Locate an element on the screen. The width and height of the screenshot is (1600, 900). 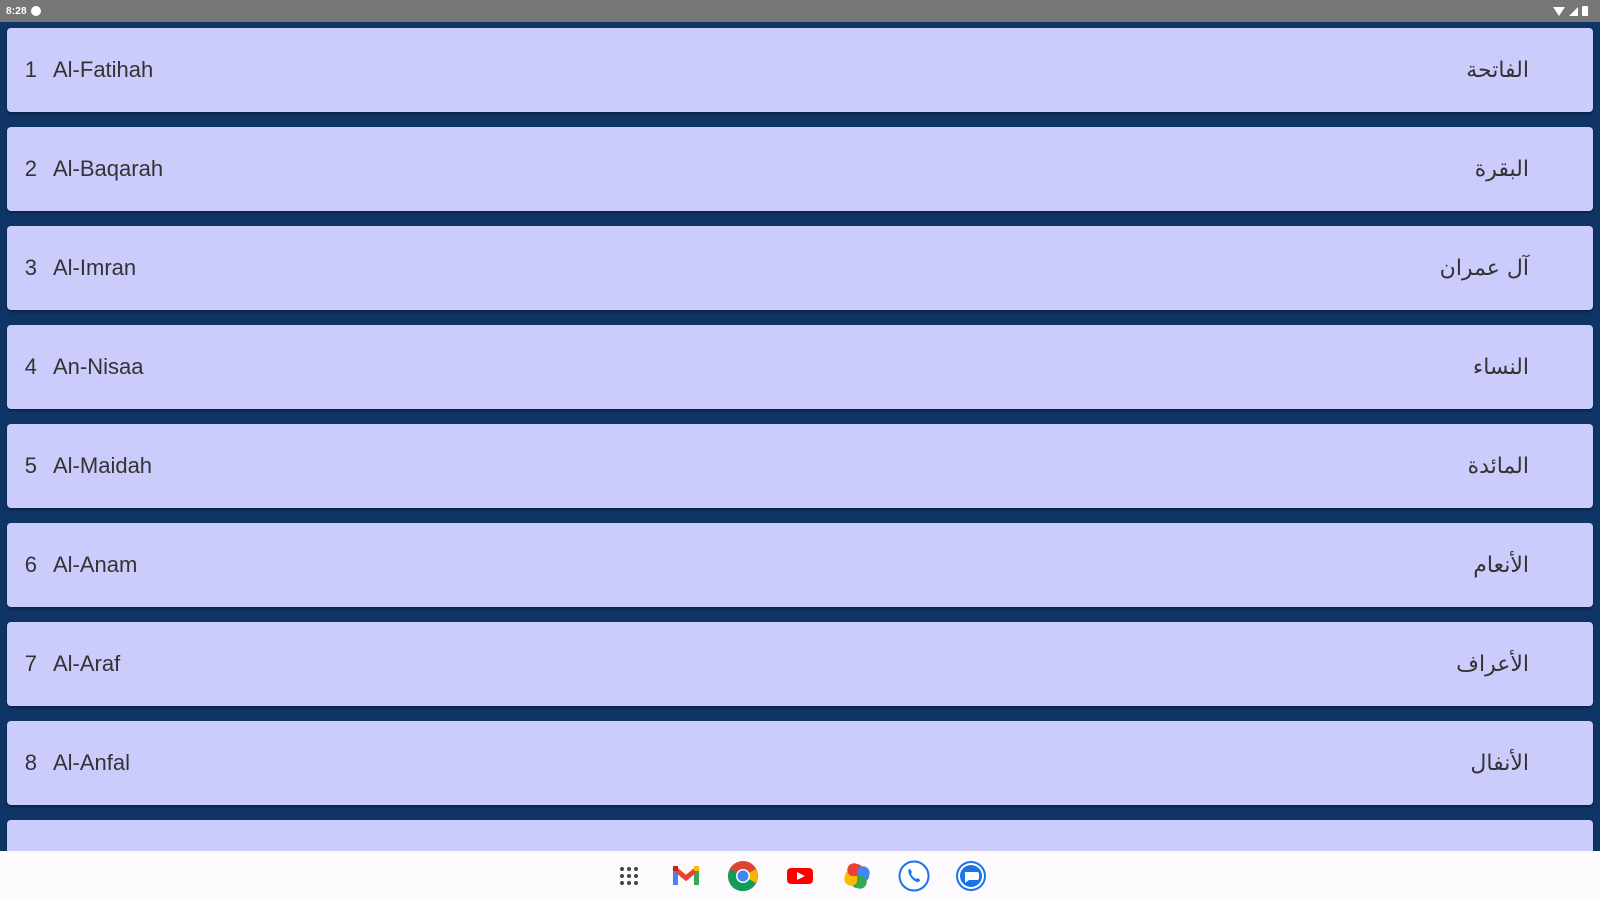
surah-arabic-name: المائدة is located at coordinates (1498, 466).